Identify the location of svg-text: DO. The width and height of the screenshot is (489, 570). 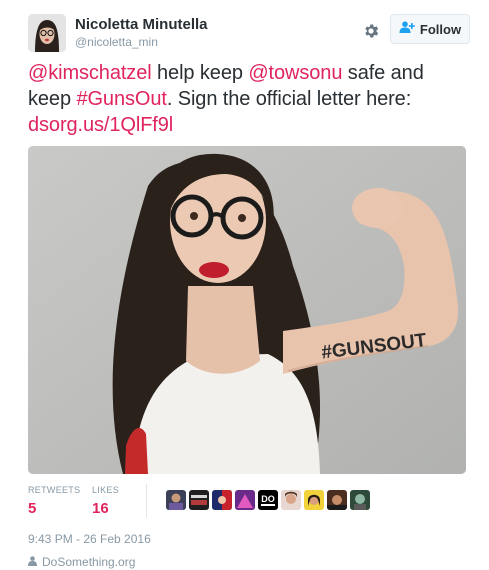
(268, 499).